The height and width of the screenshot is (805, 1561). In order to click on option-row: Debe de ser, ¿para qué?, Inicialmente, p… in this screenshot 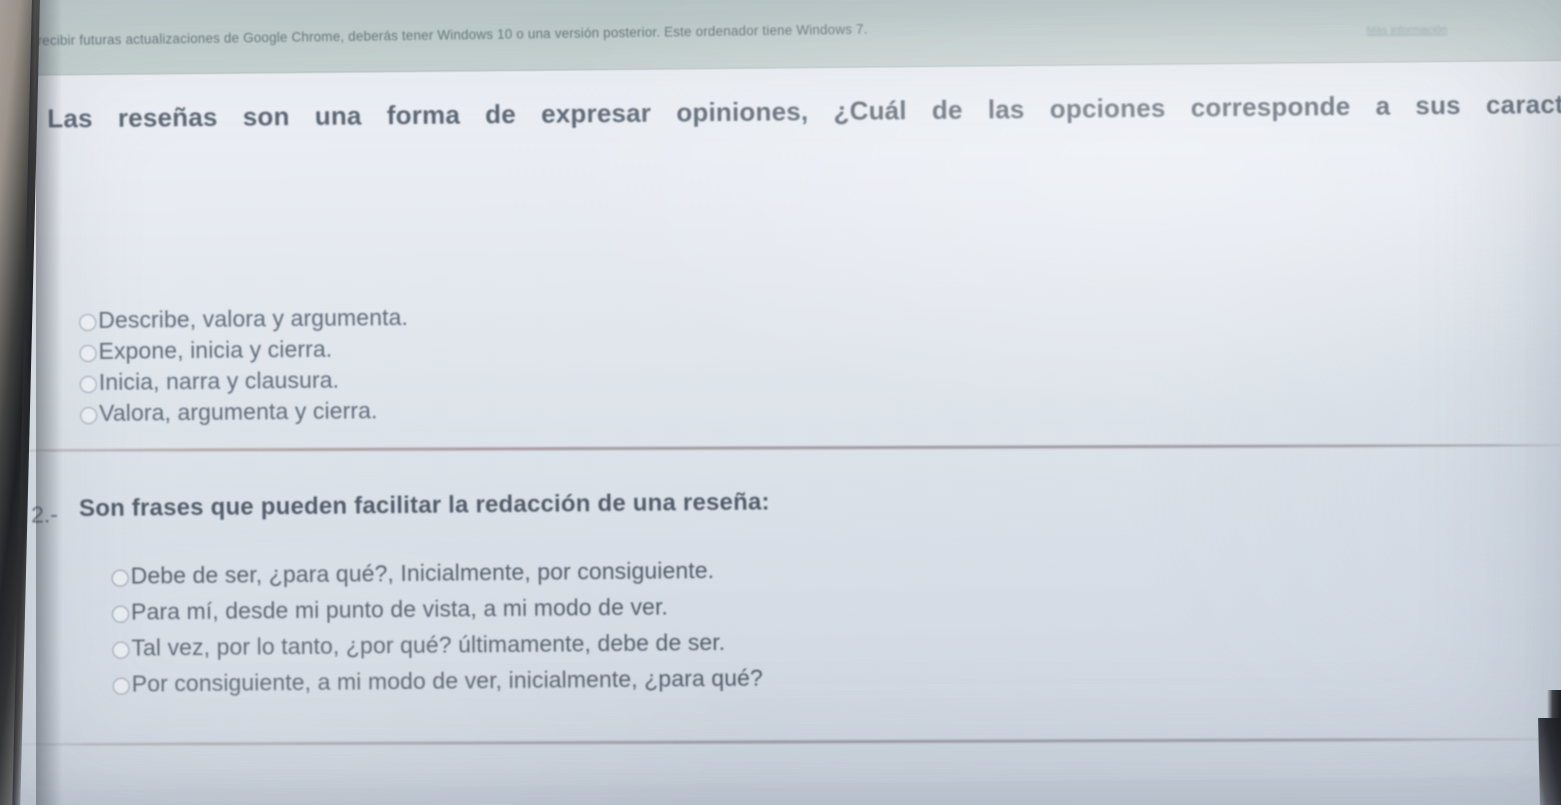, I will do `click(836, 569)`.